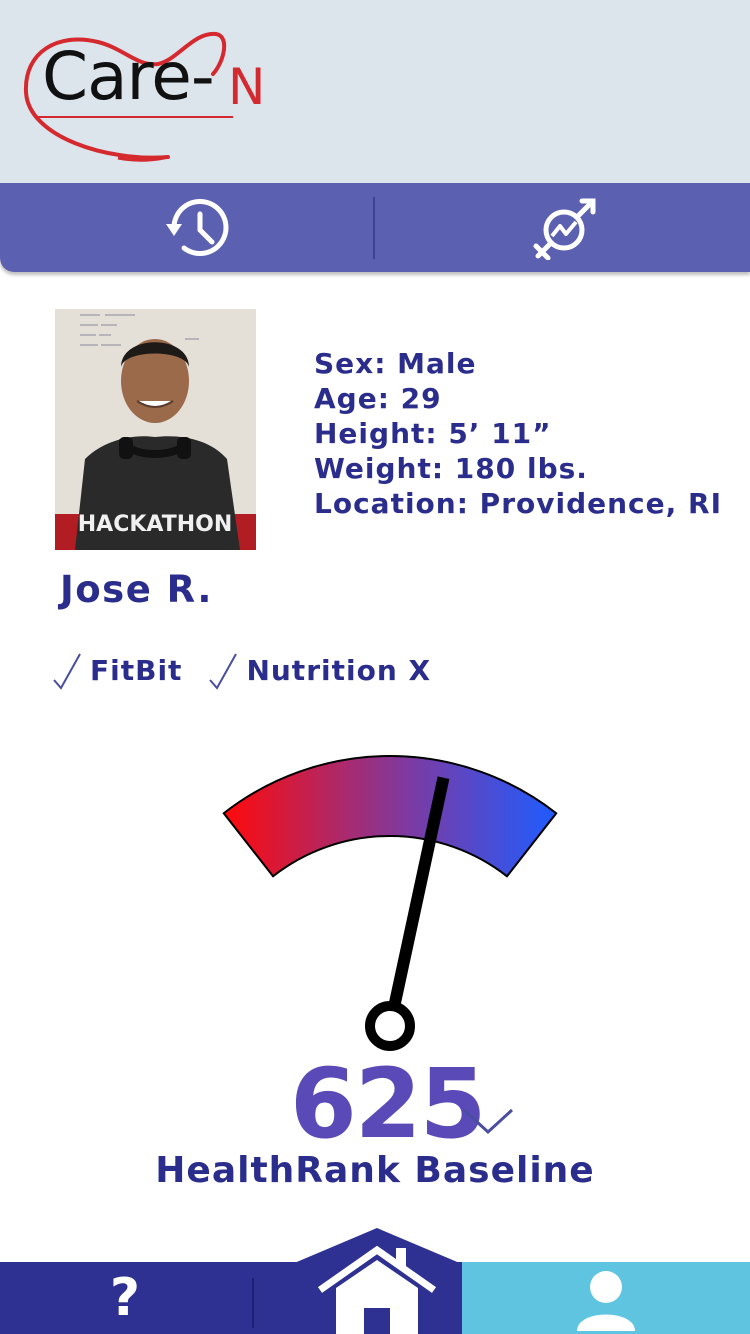 The width and height of the screenshot is (750, 1334). I want to click on sex-field: Sex: Male, so click(395, 363).